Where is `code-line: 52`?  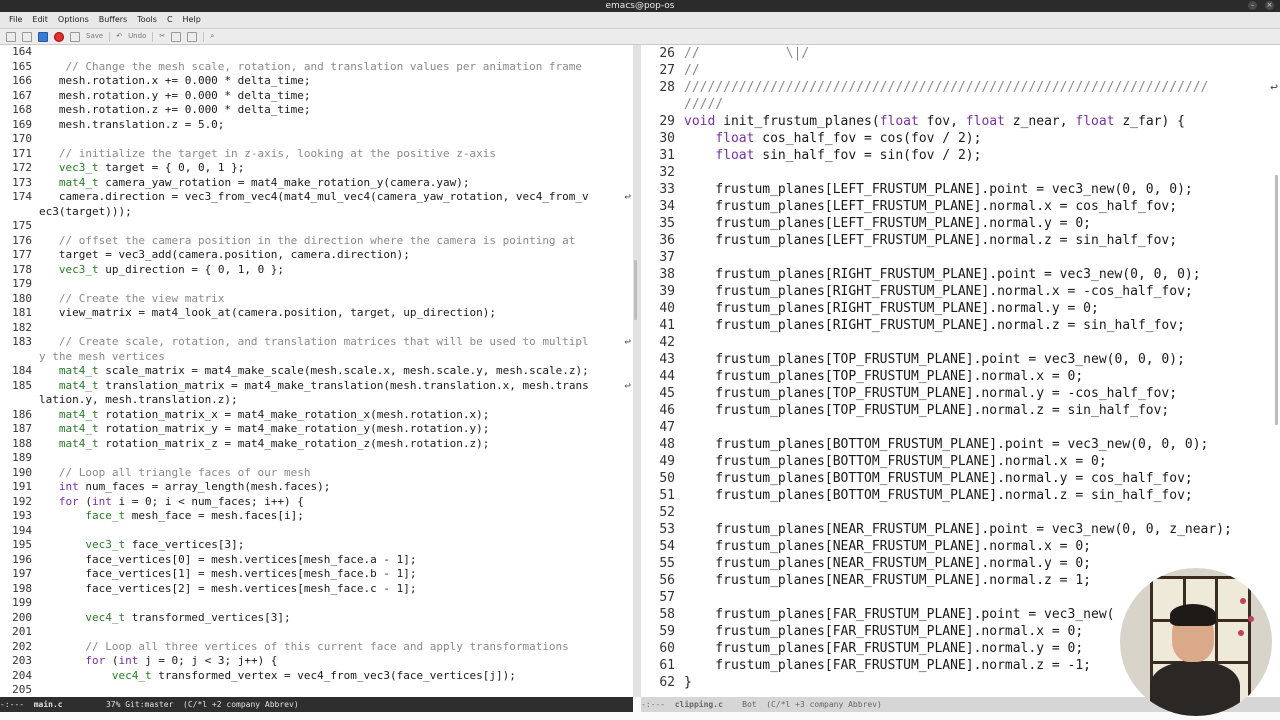 code-line: 52 is located at coordinates (960, 512).